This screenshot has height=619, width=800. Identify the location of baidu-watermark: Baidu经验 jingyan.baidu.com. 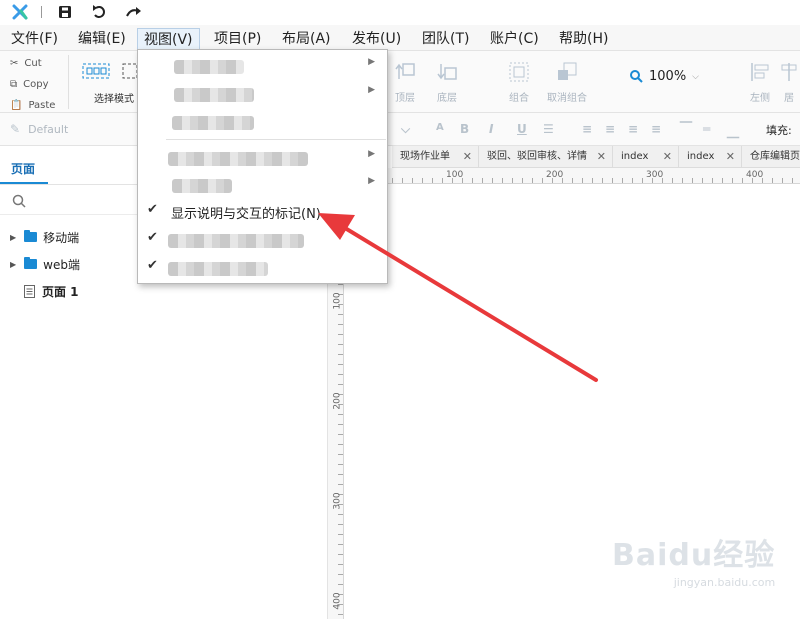
(693, 559).